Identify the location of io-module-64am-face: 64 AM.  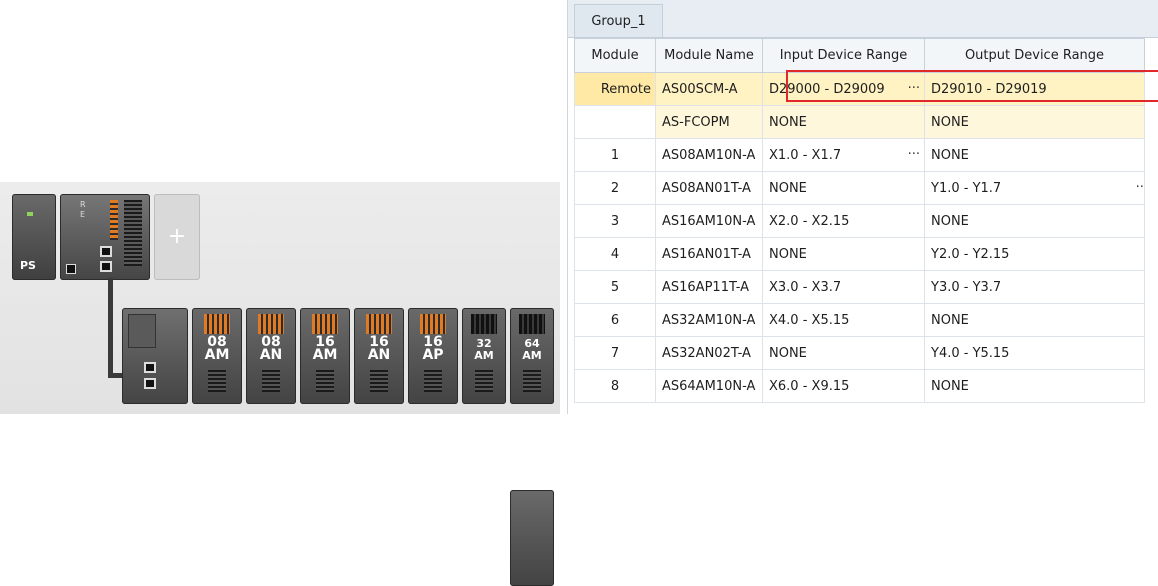
(532, 356).